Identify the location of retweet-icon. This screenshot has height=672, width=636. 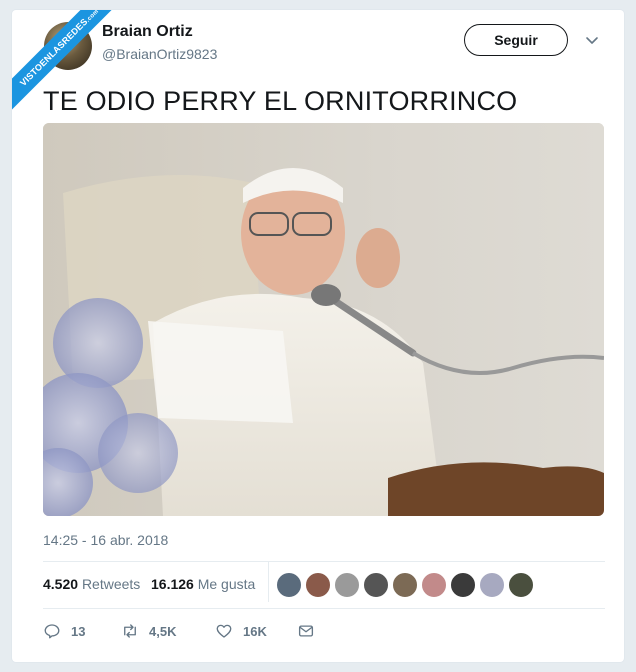
(130, 631).